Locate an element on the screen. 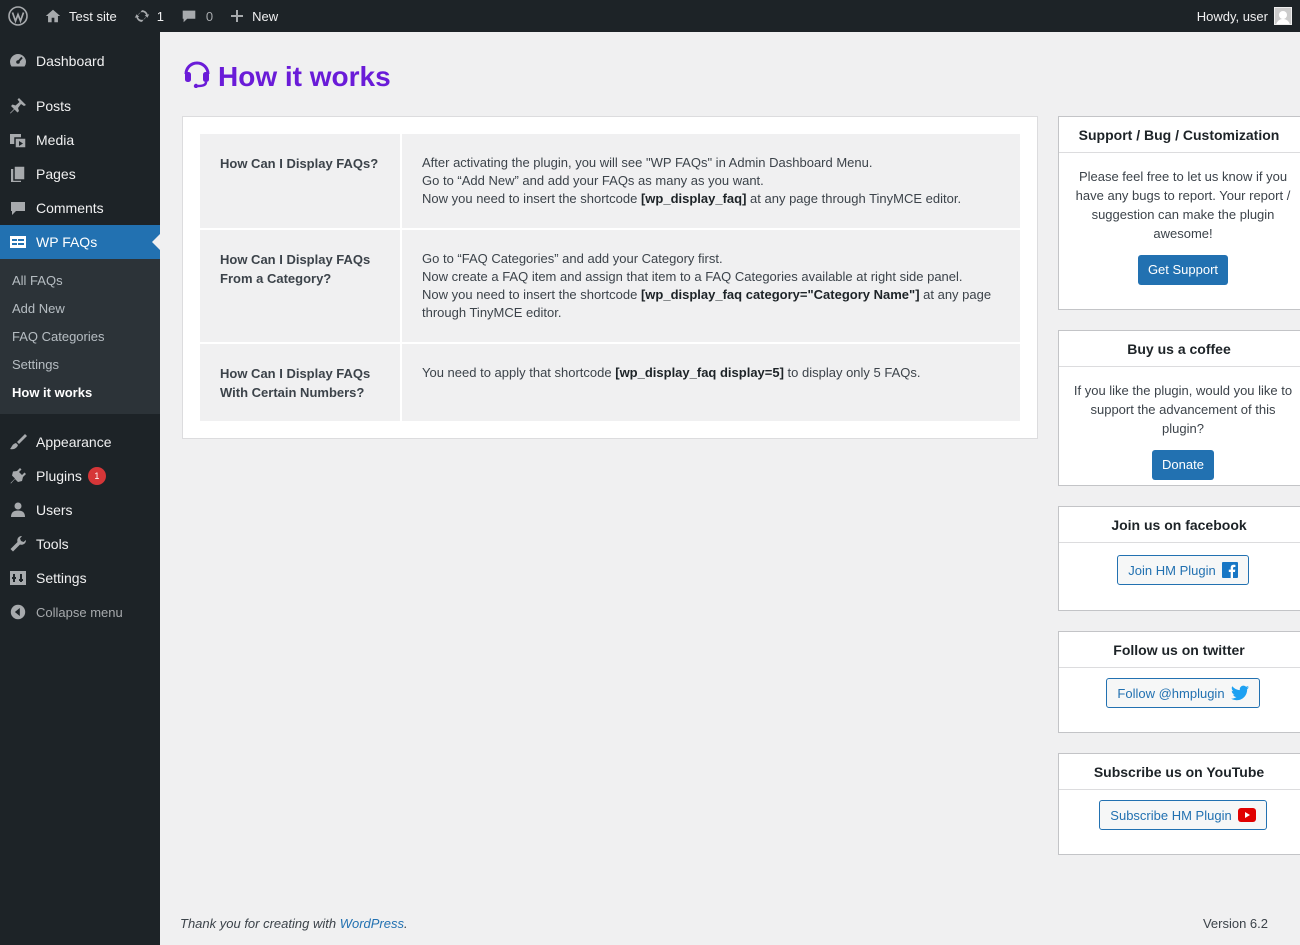 The image size is (1300, 945). pages-icon is located at coordinates (18, 174).